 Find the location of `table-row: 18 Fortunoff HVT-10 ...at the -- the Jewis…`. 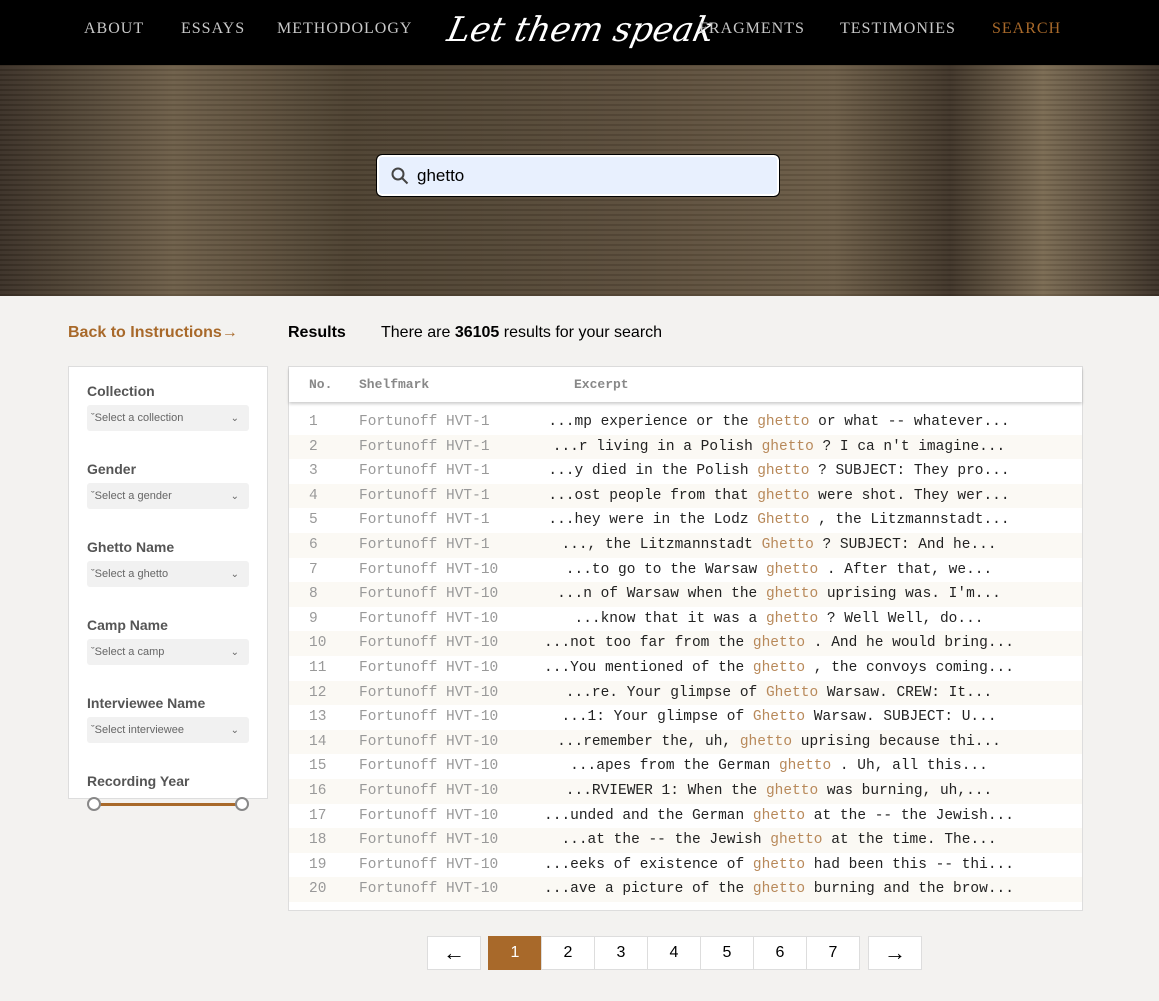

table-row: 18 Fortunoff HVT-10 ...at the -- the Jewis… is located at coordinates (685, 840).